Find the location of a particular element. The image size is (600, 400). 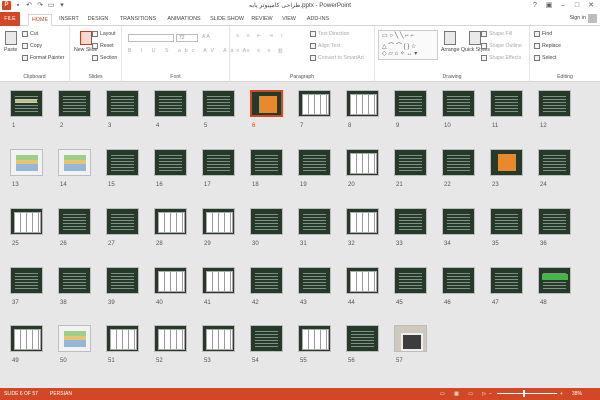

tab-add-ins: ADD-INS is located at coordinates (318, 20).